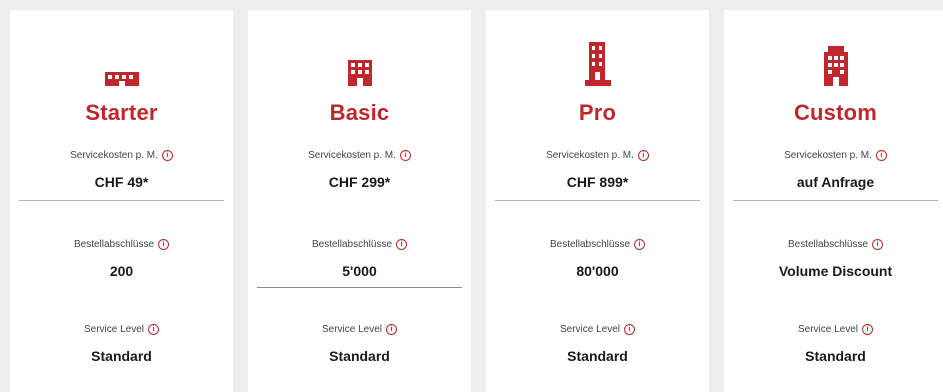 This screenshot has height=392, width=943. I want to click on plan-name: Pro, so click(597, 112).